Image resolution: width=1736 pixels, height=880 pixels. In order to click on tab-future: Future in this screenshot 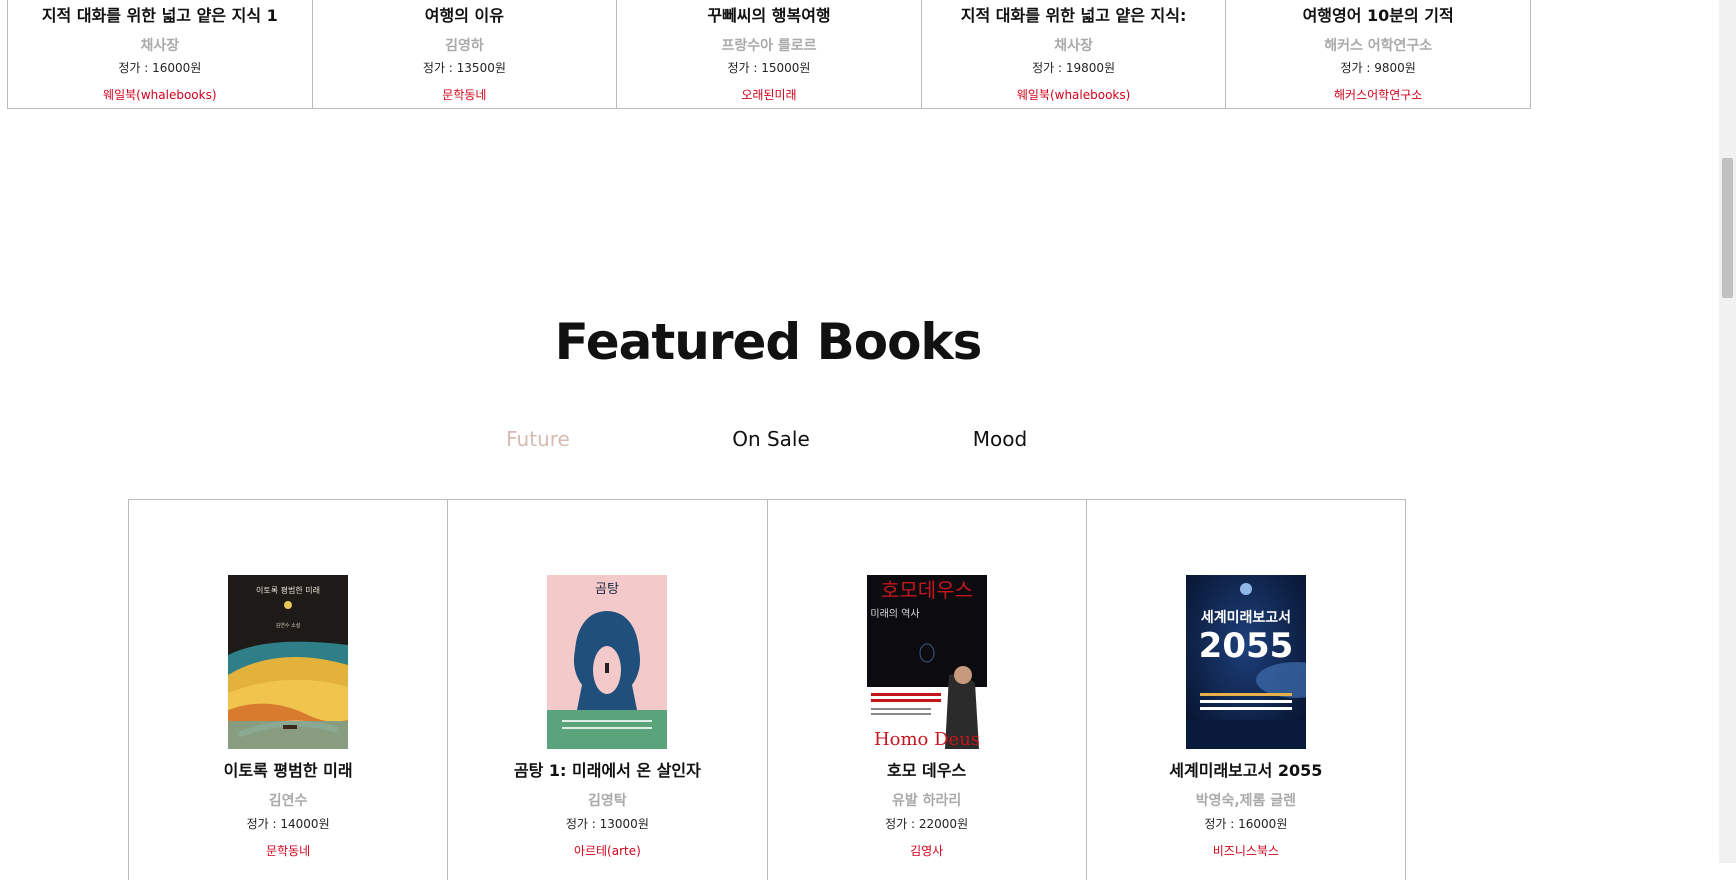, I will do `click(538, 439)`.